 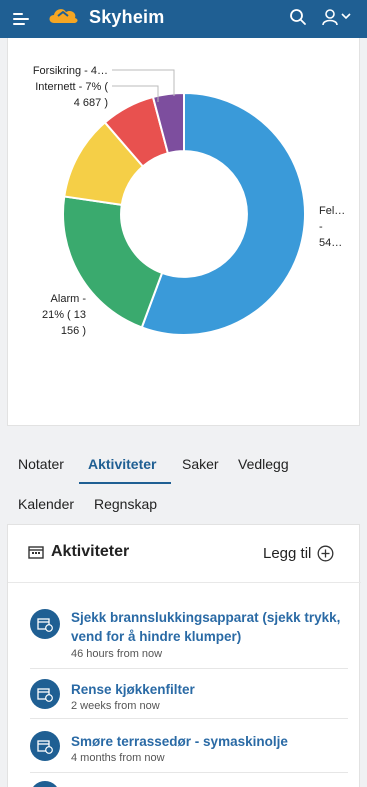 What do you see at coordinates (91, 103) in the screenshot?
I see `pie-slice-label: 4 687 )` at bounding box center [91, 103].